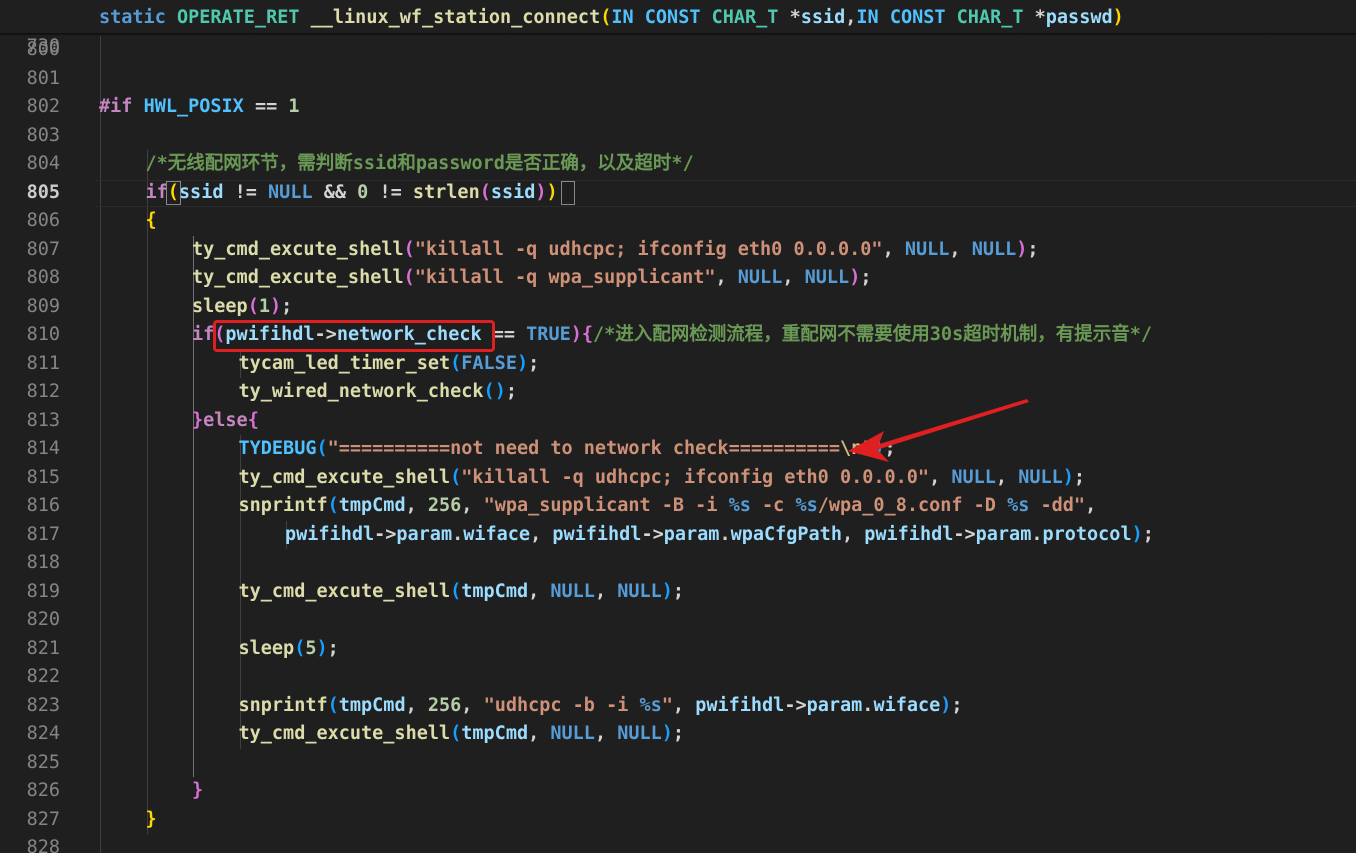 This screenshot has height=853, width=1356. What do you see at coordinates (678, 649) in the screenshot?
I see `code-line: 821 sleep(5);` at bounding box center [678, 649].